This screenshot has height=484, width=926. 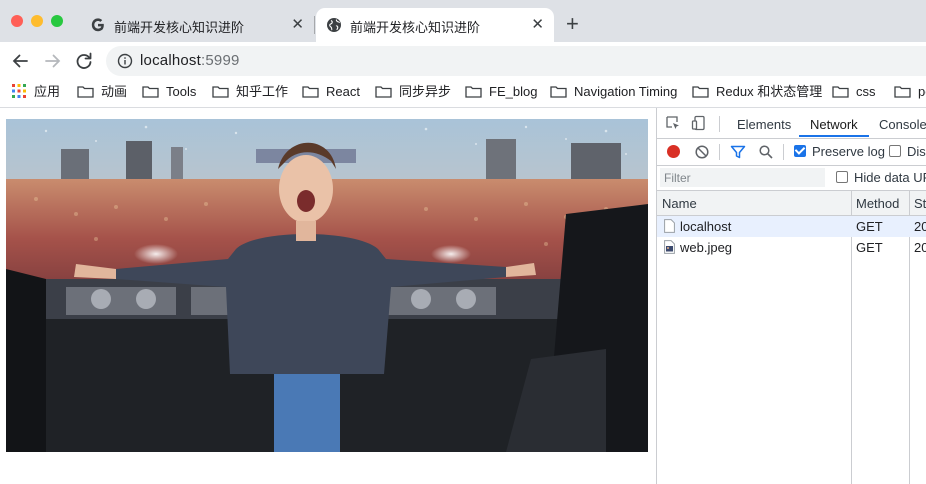 I want to click on bookmark-folder: Redux 和状态管理, so click(x=757, y=93).